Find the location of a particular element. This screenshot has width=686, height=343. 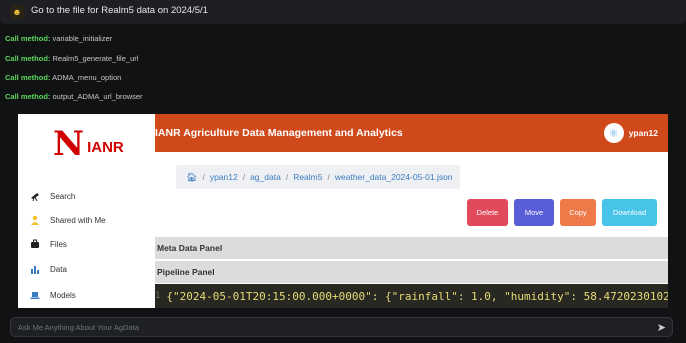

download-button: Download is located at coordinates (629, 212).